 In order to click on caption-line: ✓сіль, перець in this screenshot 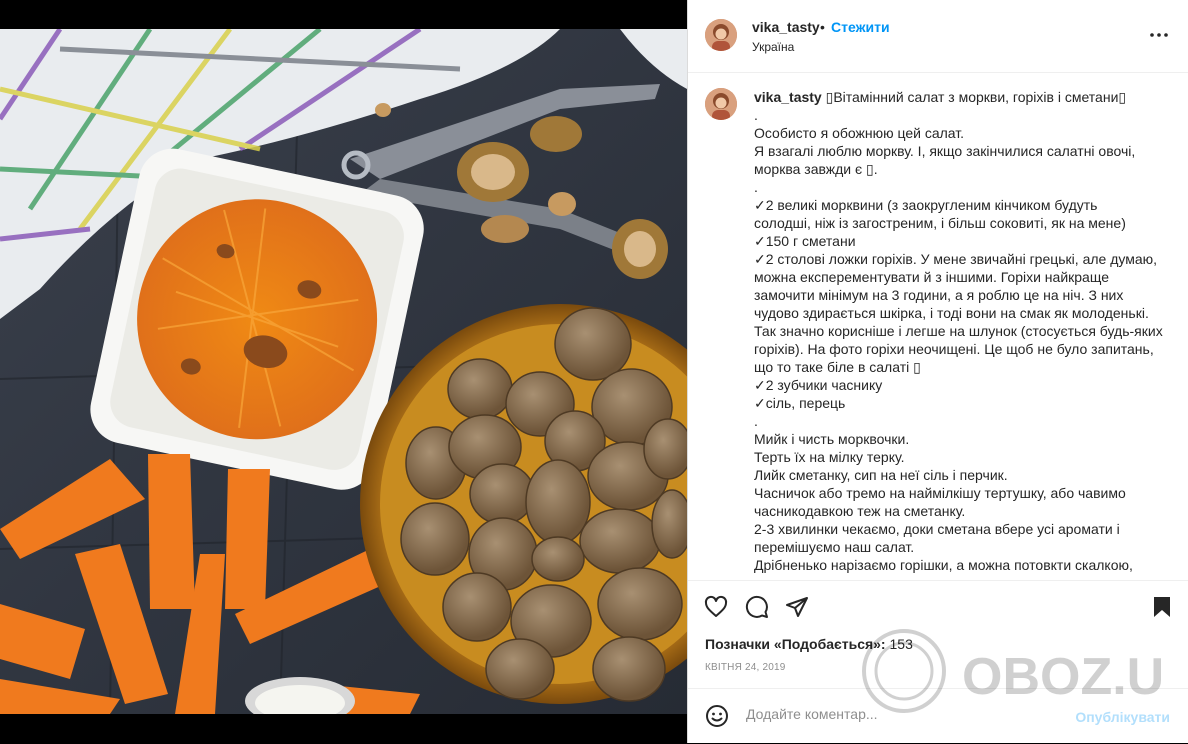, I will do `click(800, 403)`.